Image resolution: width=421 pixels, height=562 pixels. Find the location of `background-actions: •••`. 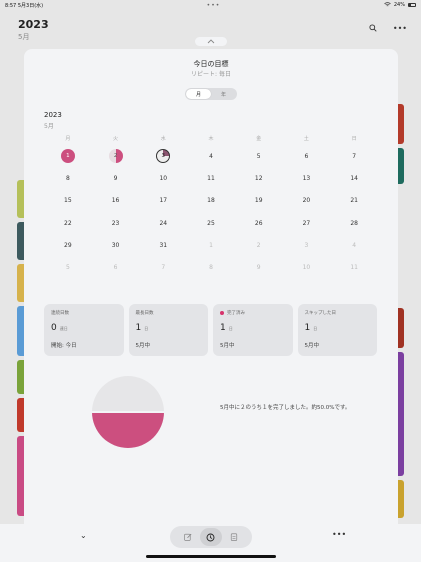

background-actions: ••• is located at coordinates (388, 29).